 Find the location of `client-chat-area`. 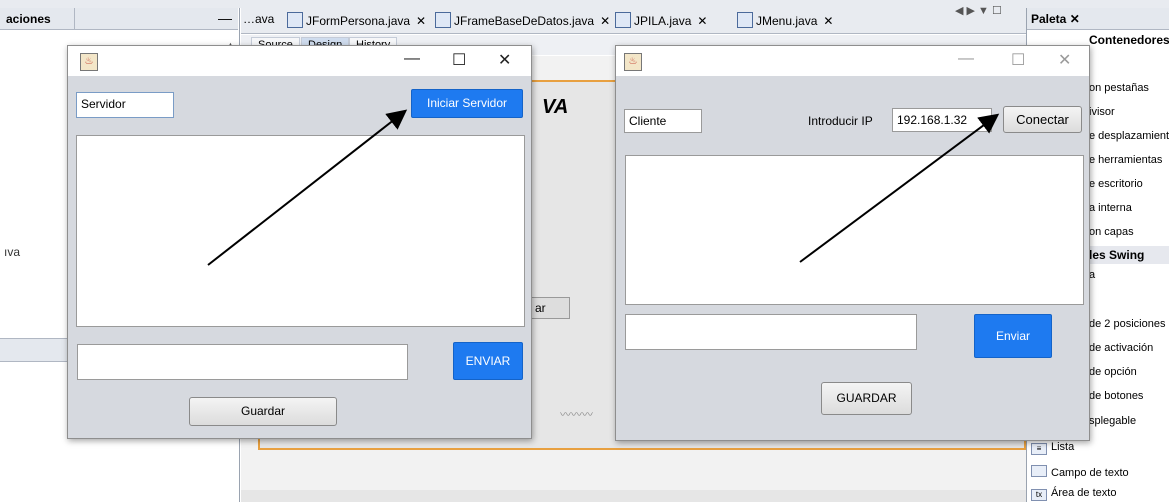

client-chat-area is located at coordinates (854, 230).